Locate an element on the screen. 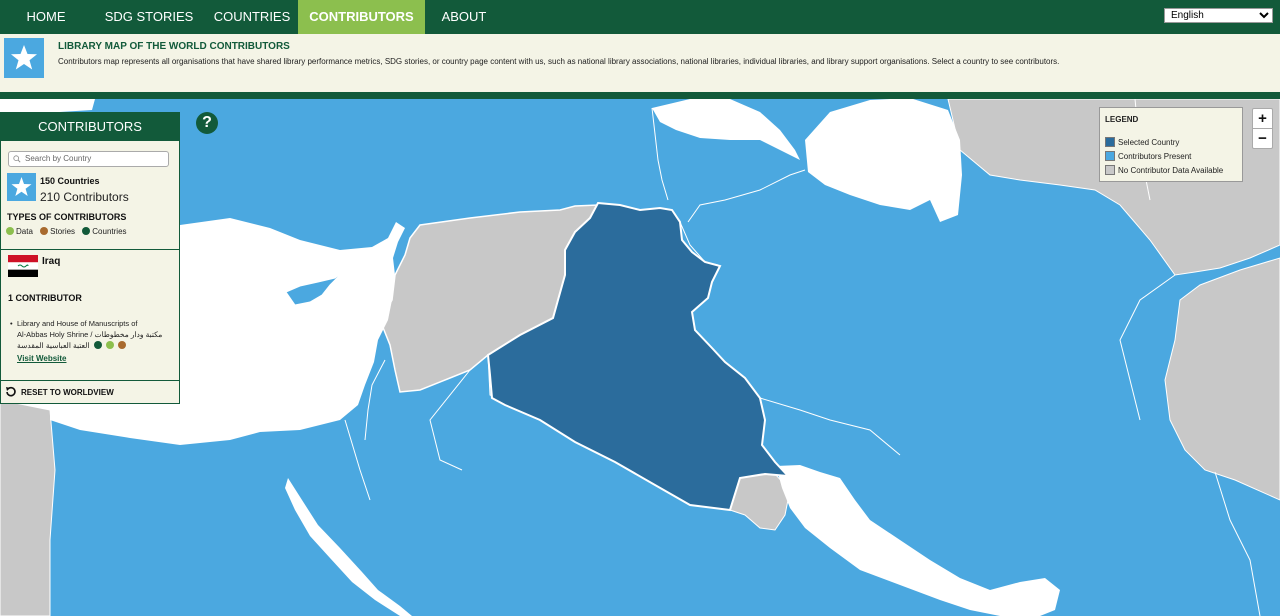  contributor-count-title: 1 CONTRIBUTOR is located at coordinates (45, 298).